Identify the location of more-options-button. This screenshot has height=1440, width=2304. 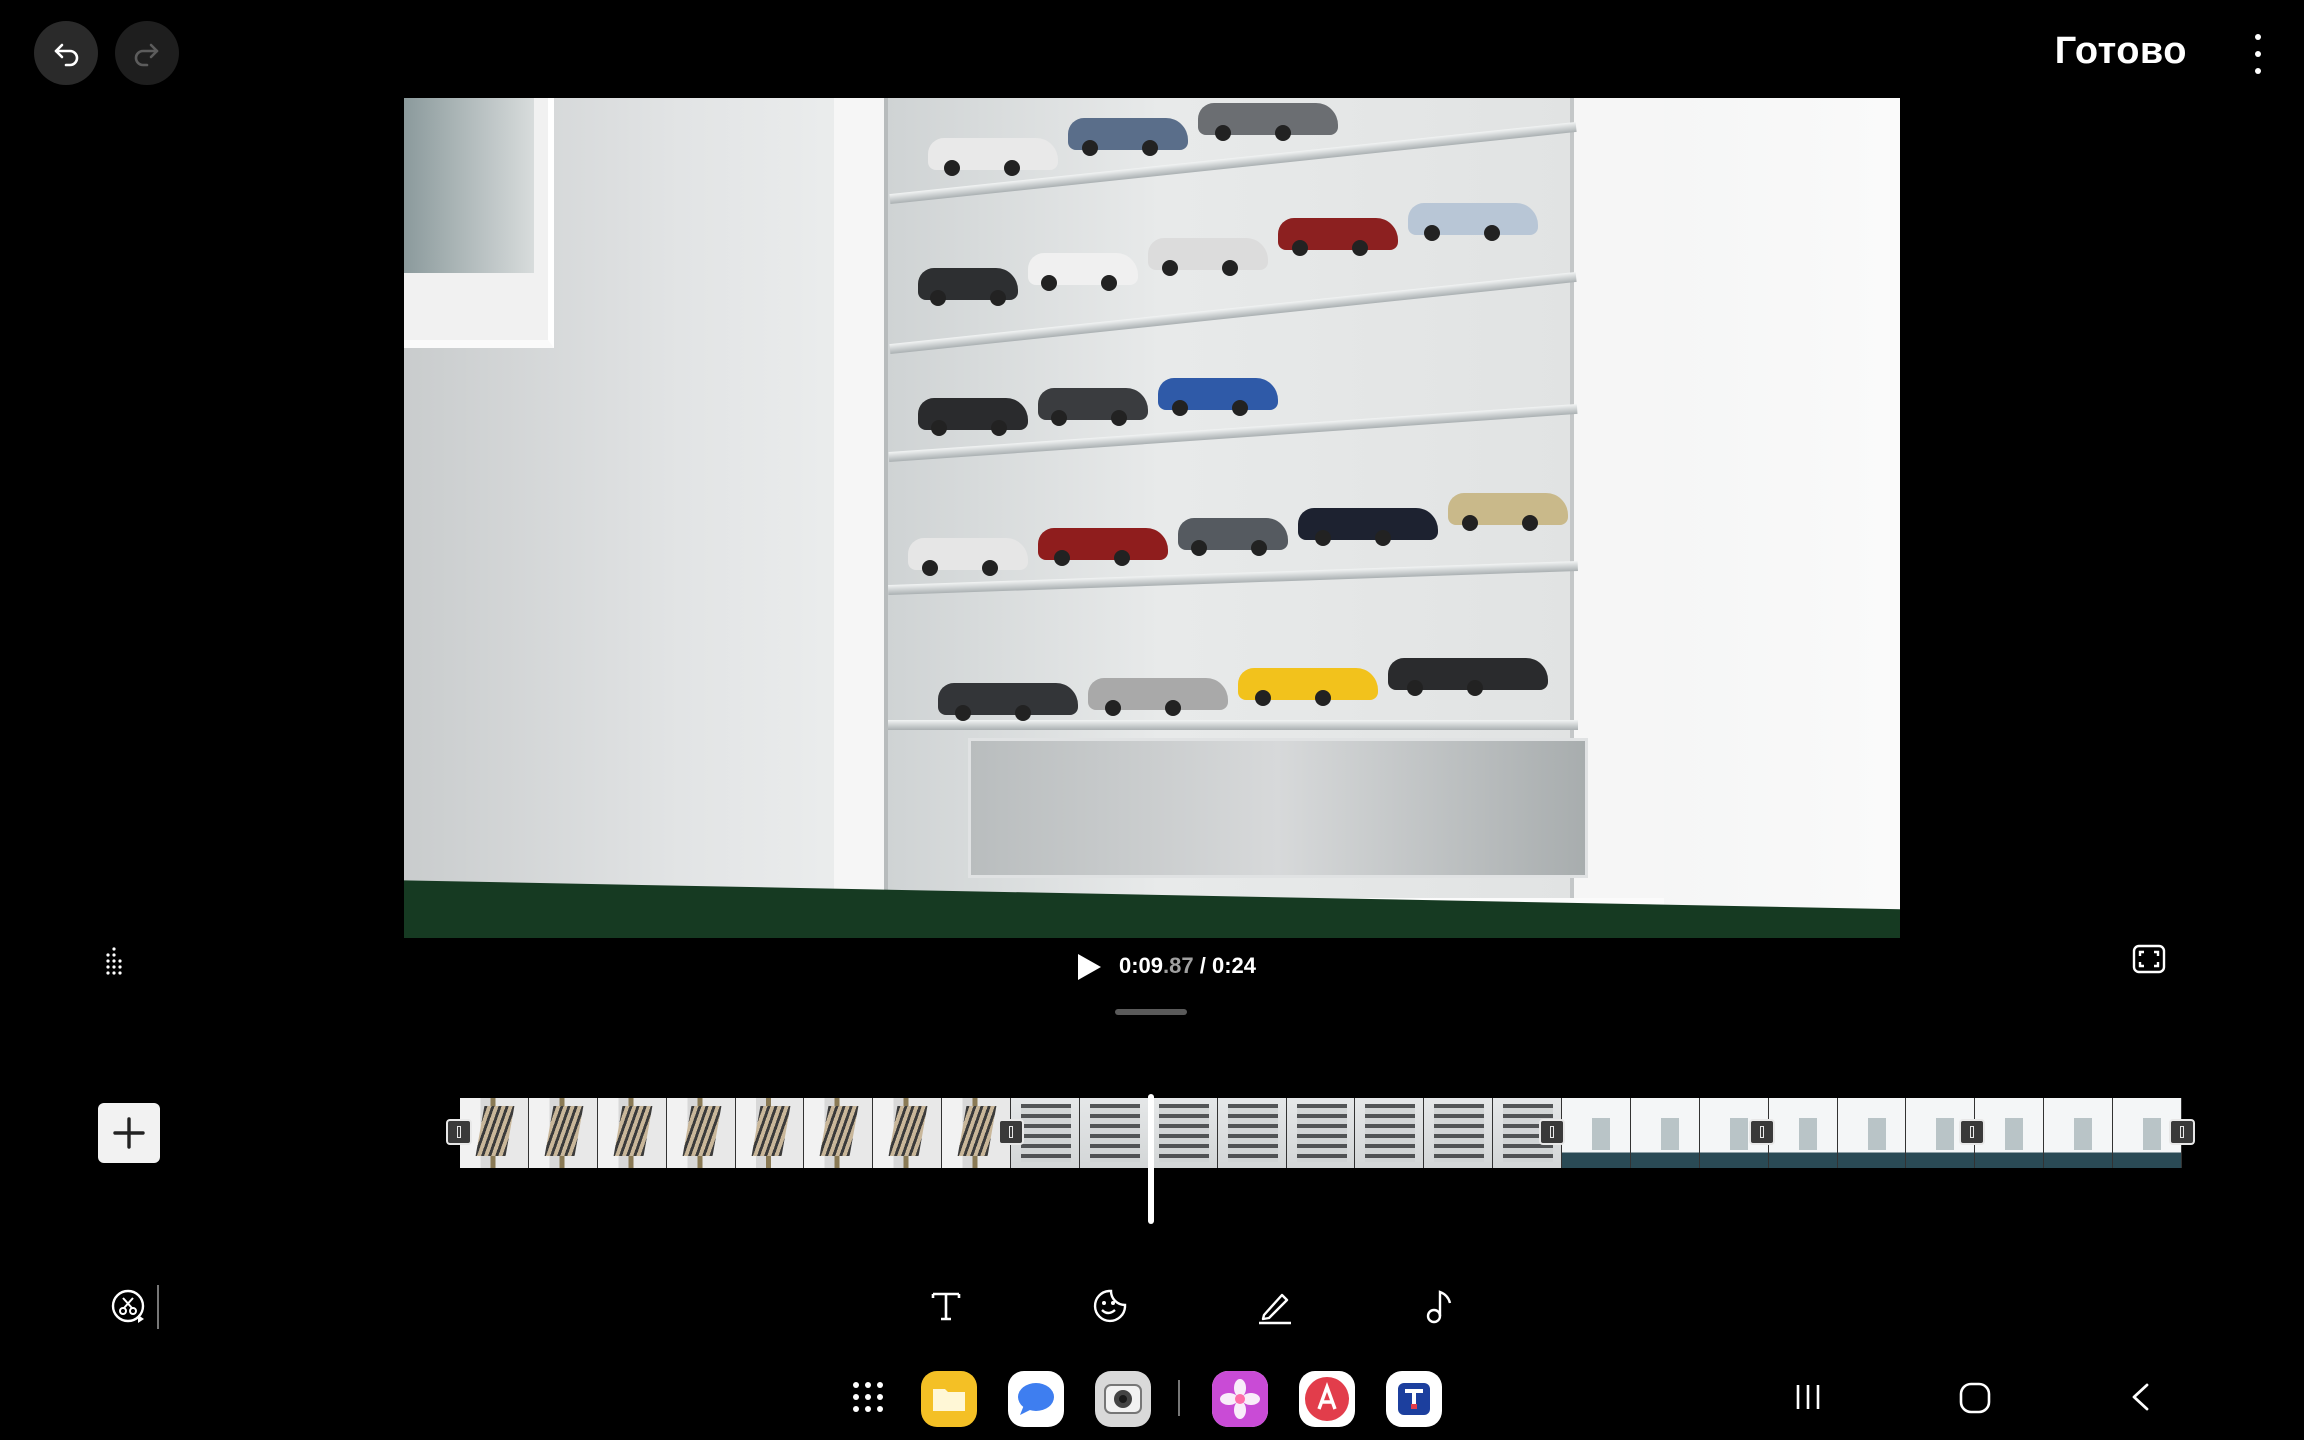
(2258, 54).